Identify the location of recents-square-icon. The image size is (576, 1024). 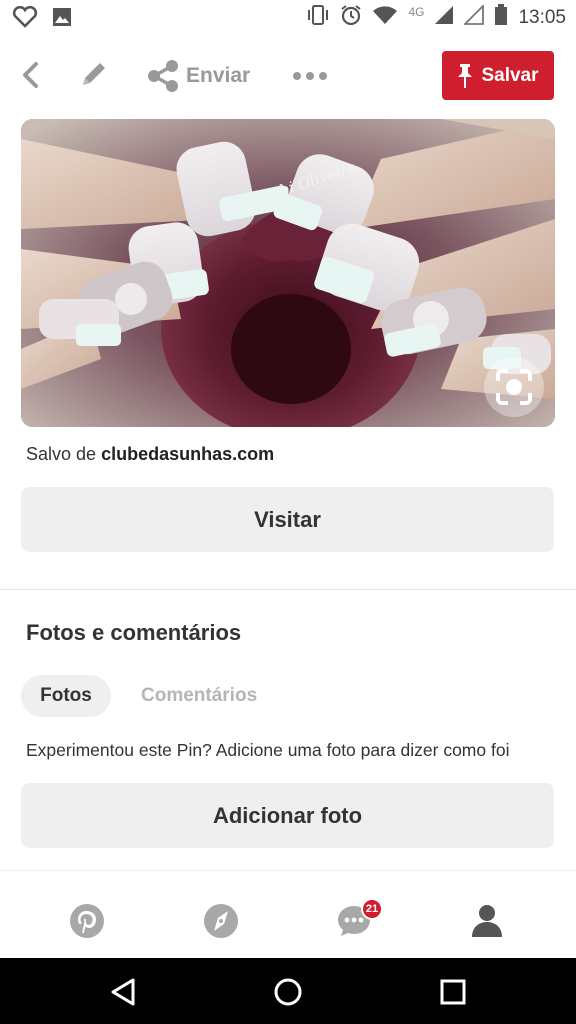
(453, 992).